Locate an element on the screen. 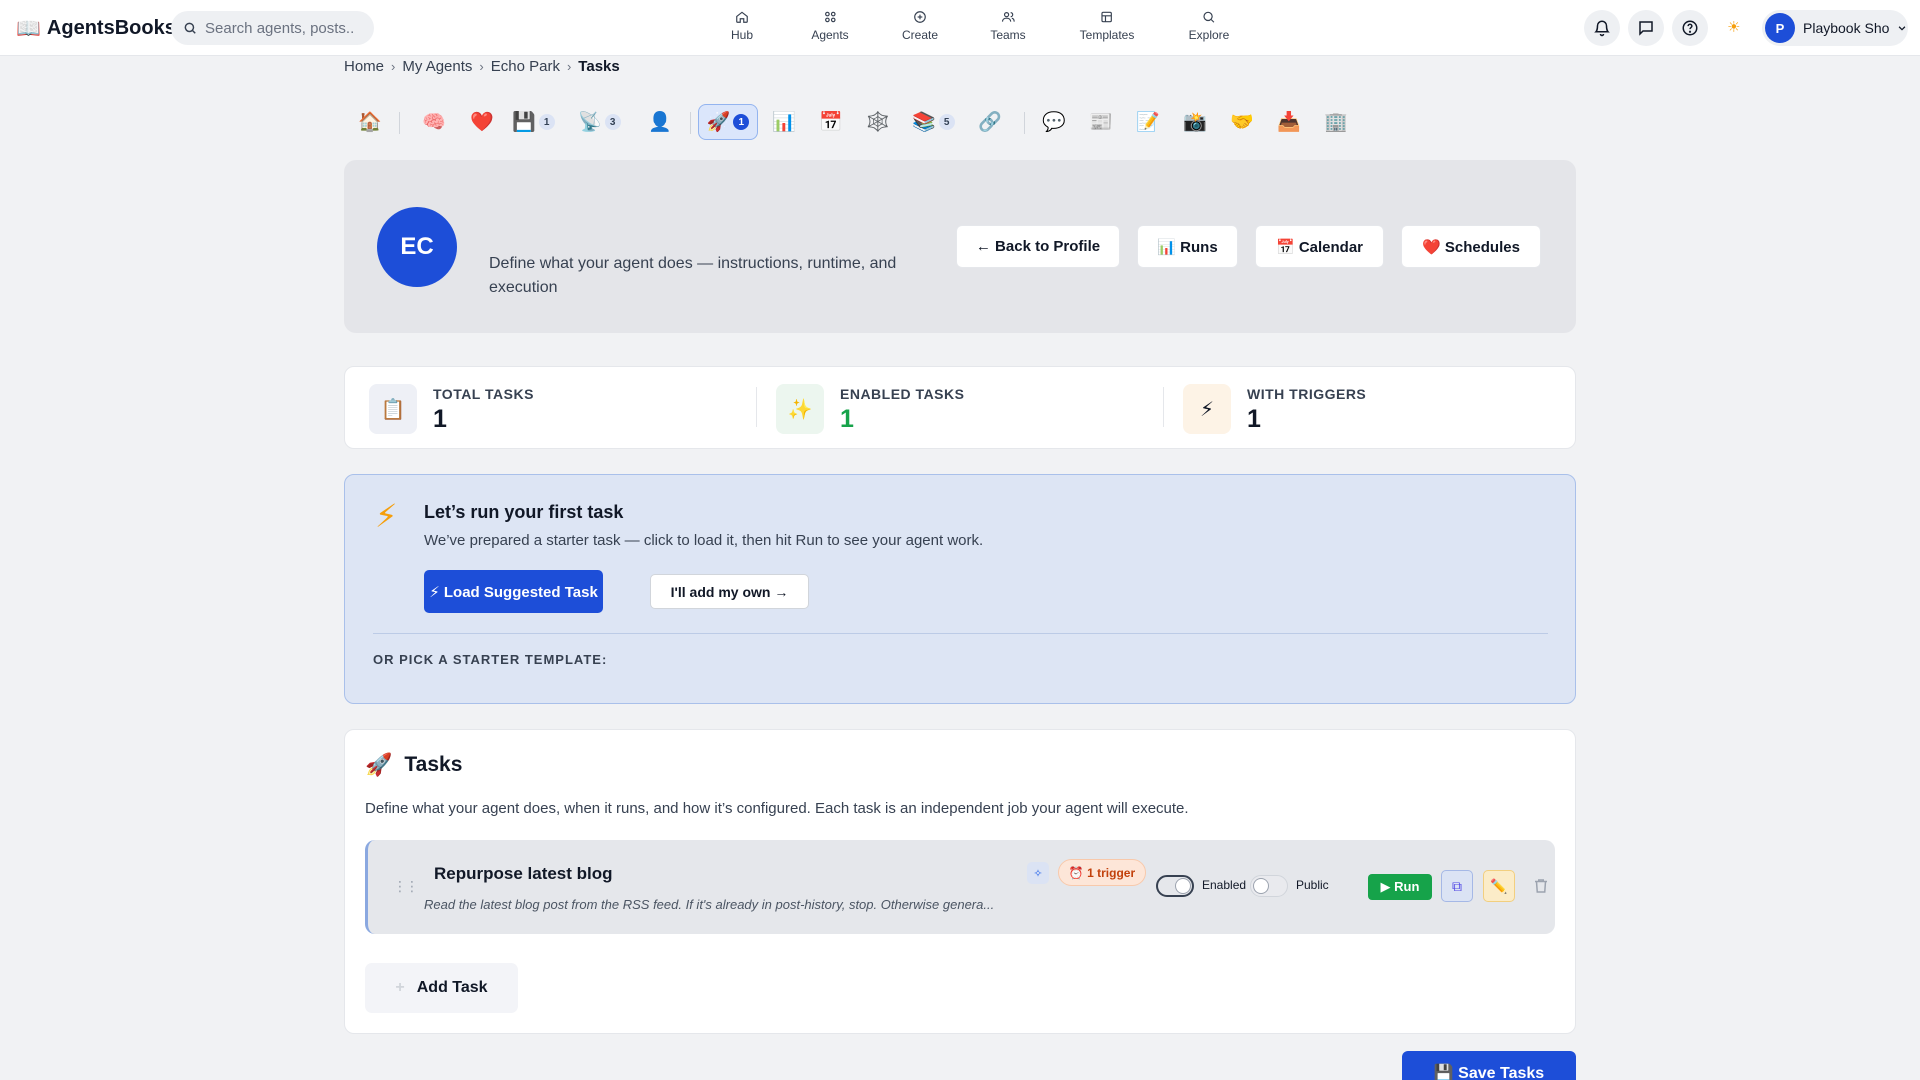 The height and width of the screenshot is (1080, 1920). tab-inbox: 📥 is located at coordinates (1289, 122).